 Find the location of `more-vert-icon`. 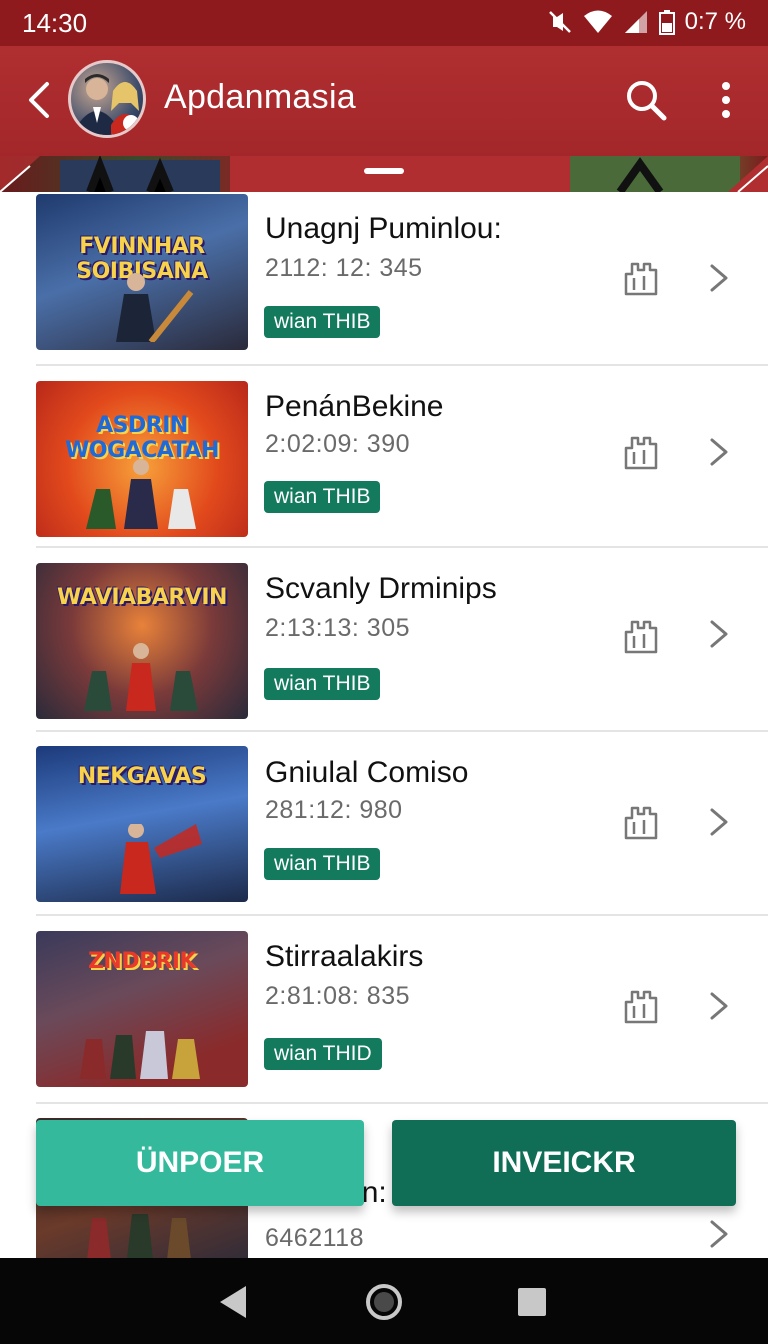

more-vert-icon is located at coordinates (726, 100).